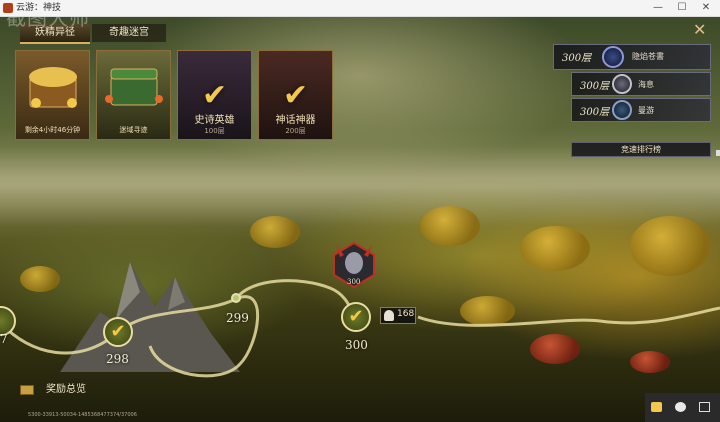  Describe the element at coordinates (356, 345) in the screenshot. I see `stage-number: 300` at that location.